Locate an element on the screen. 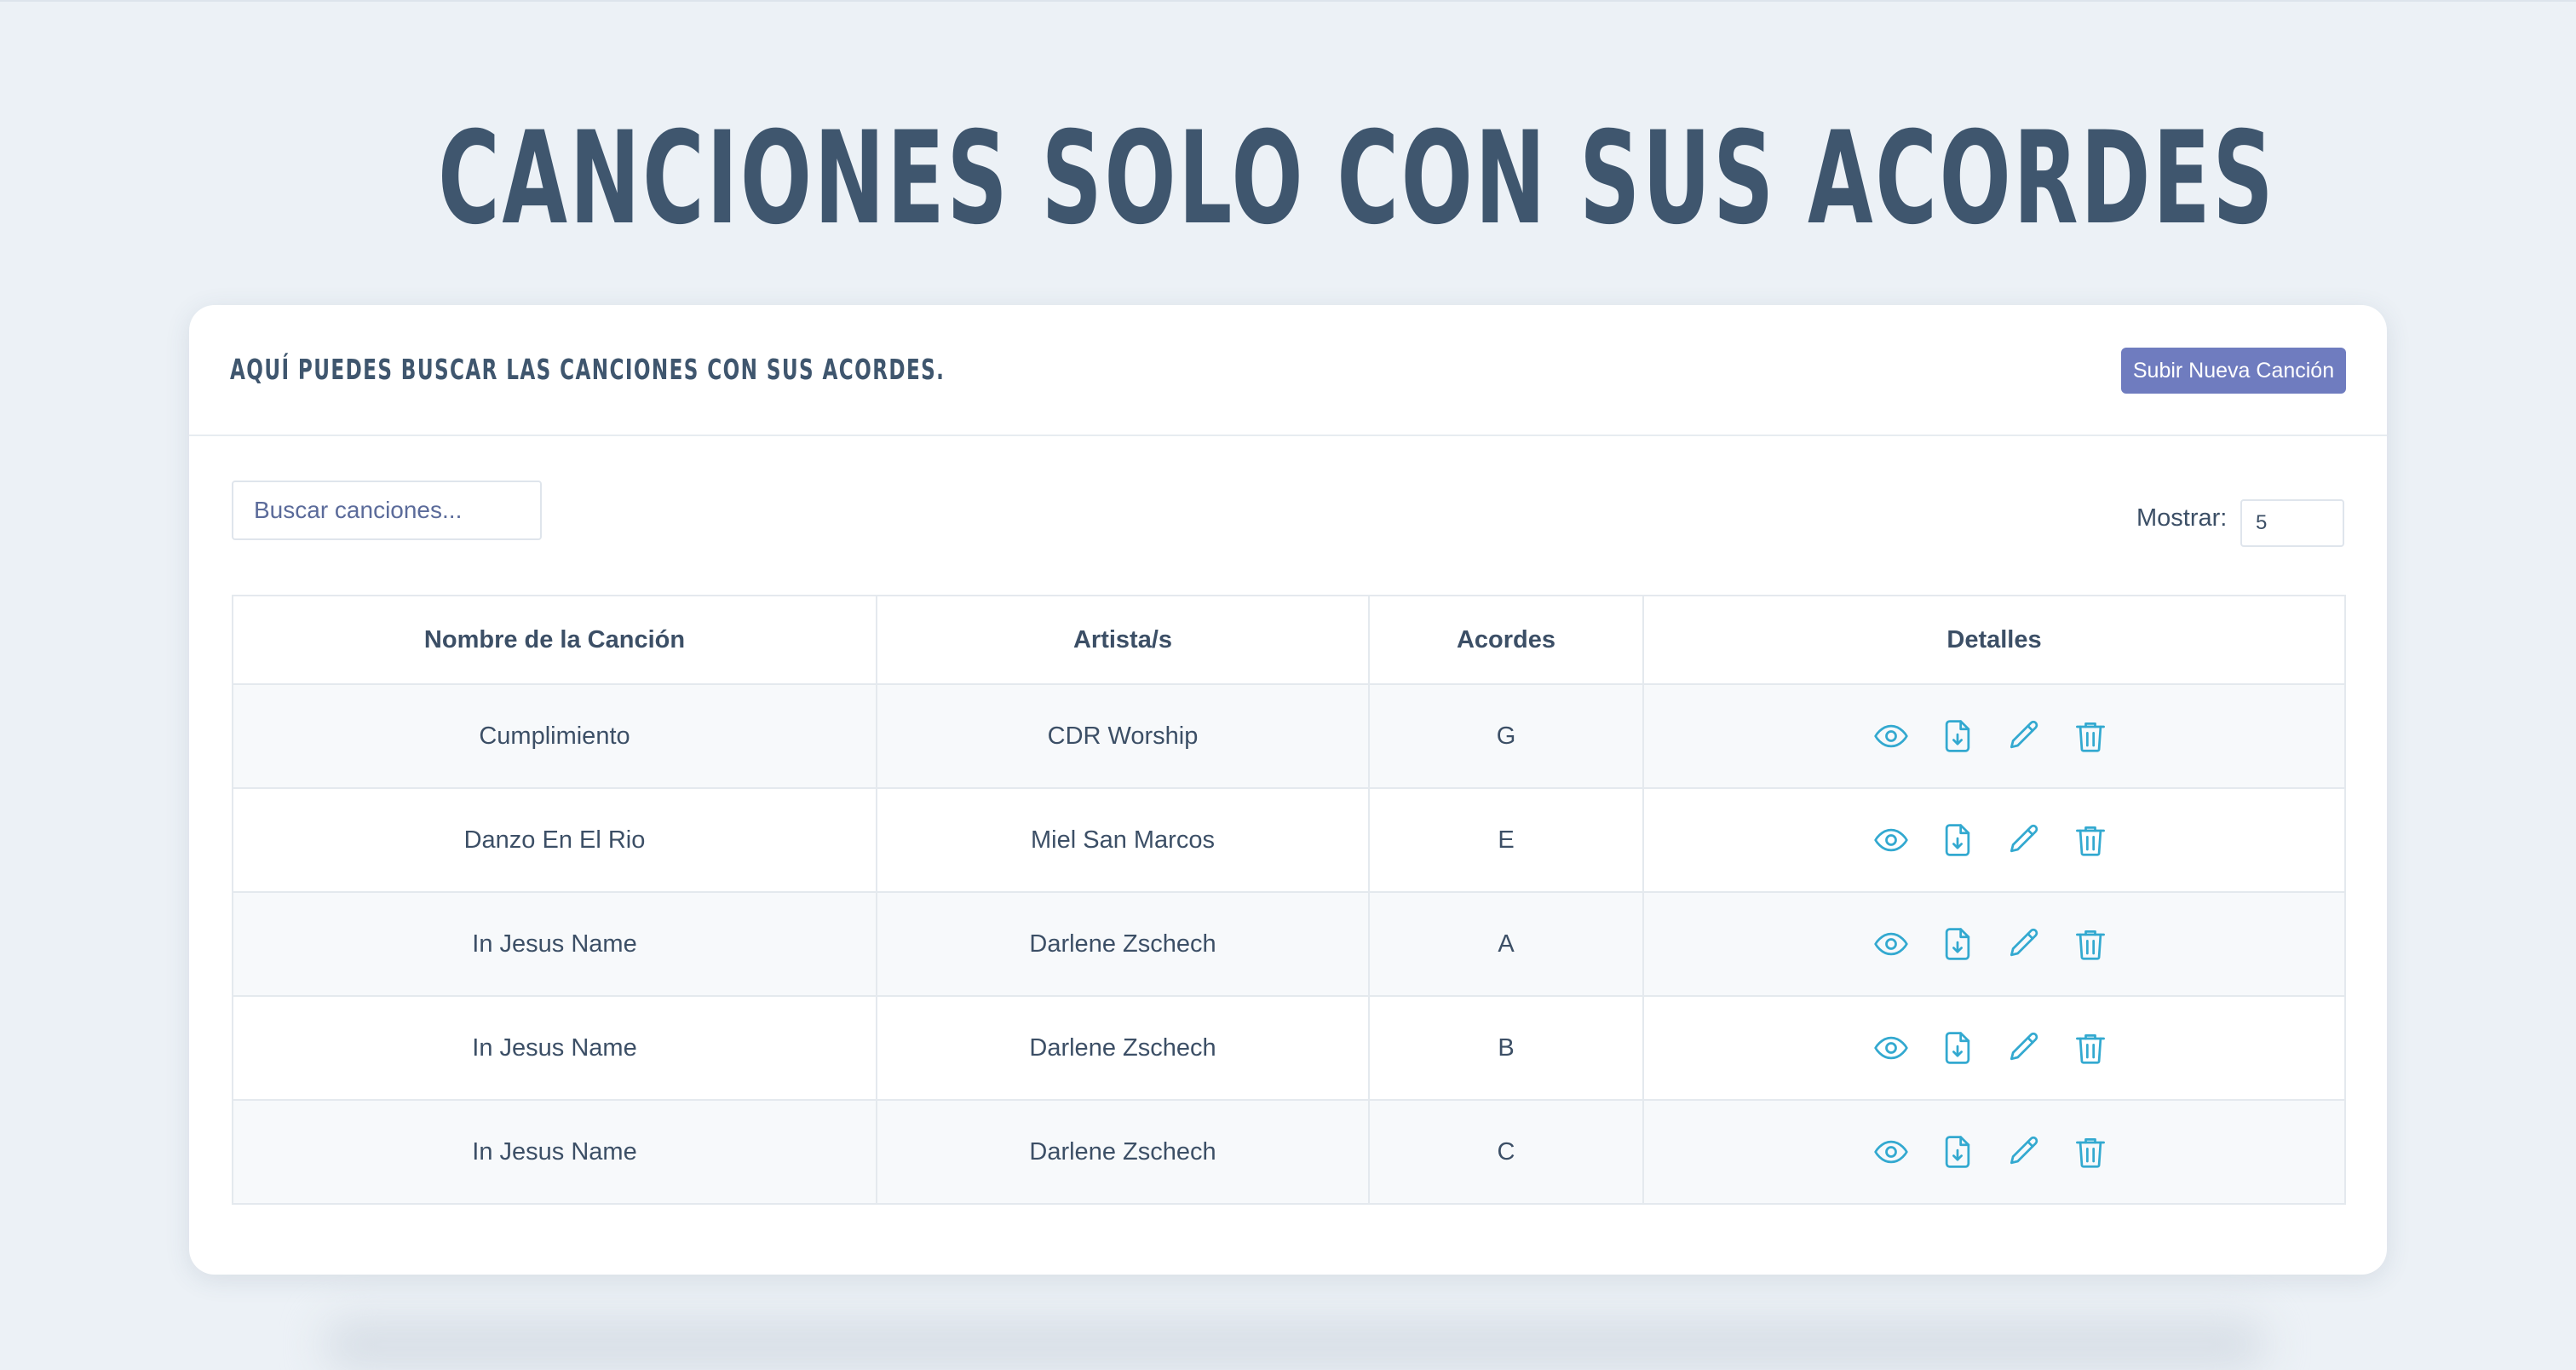  song-name-cell: Cumplimiento is located at coordinates (555, 736).